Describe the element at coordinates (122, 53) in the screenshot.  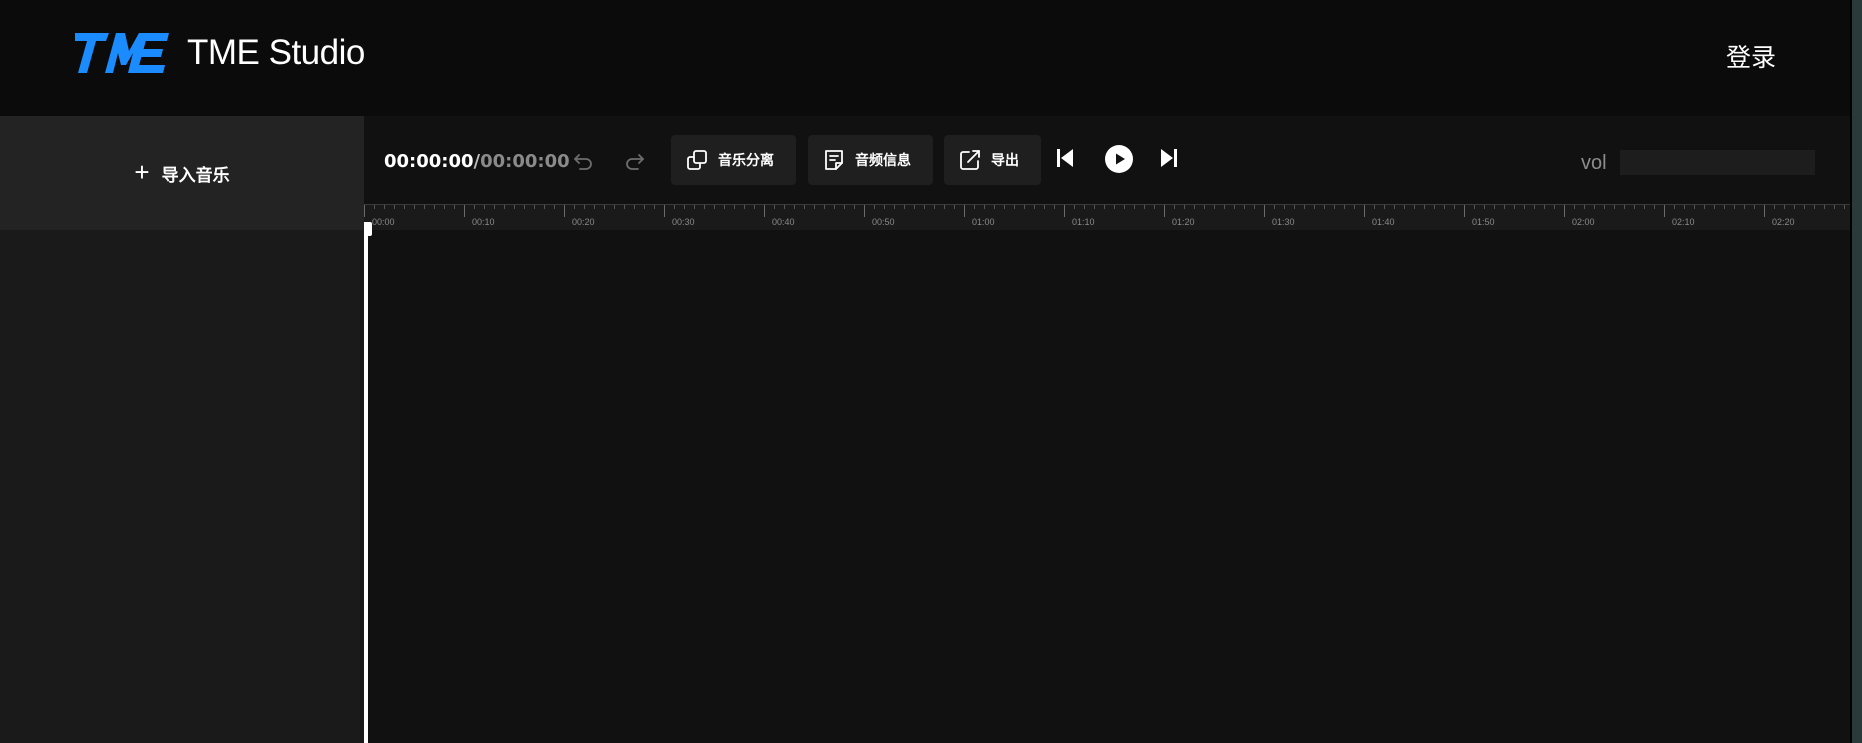
I see `tme-logo-icon` at that location.